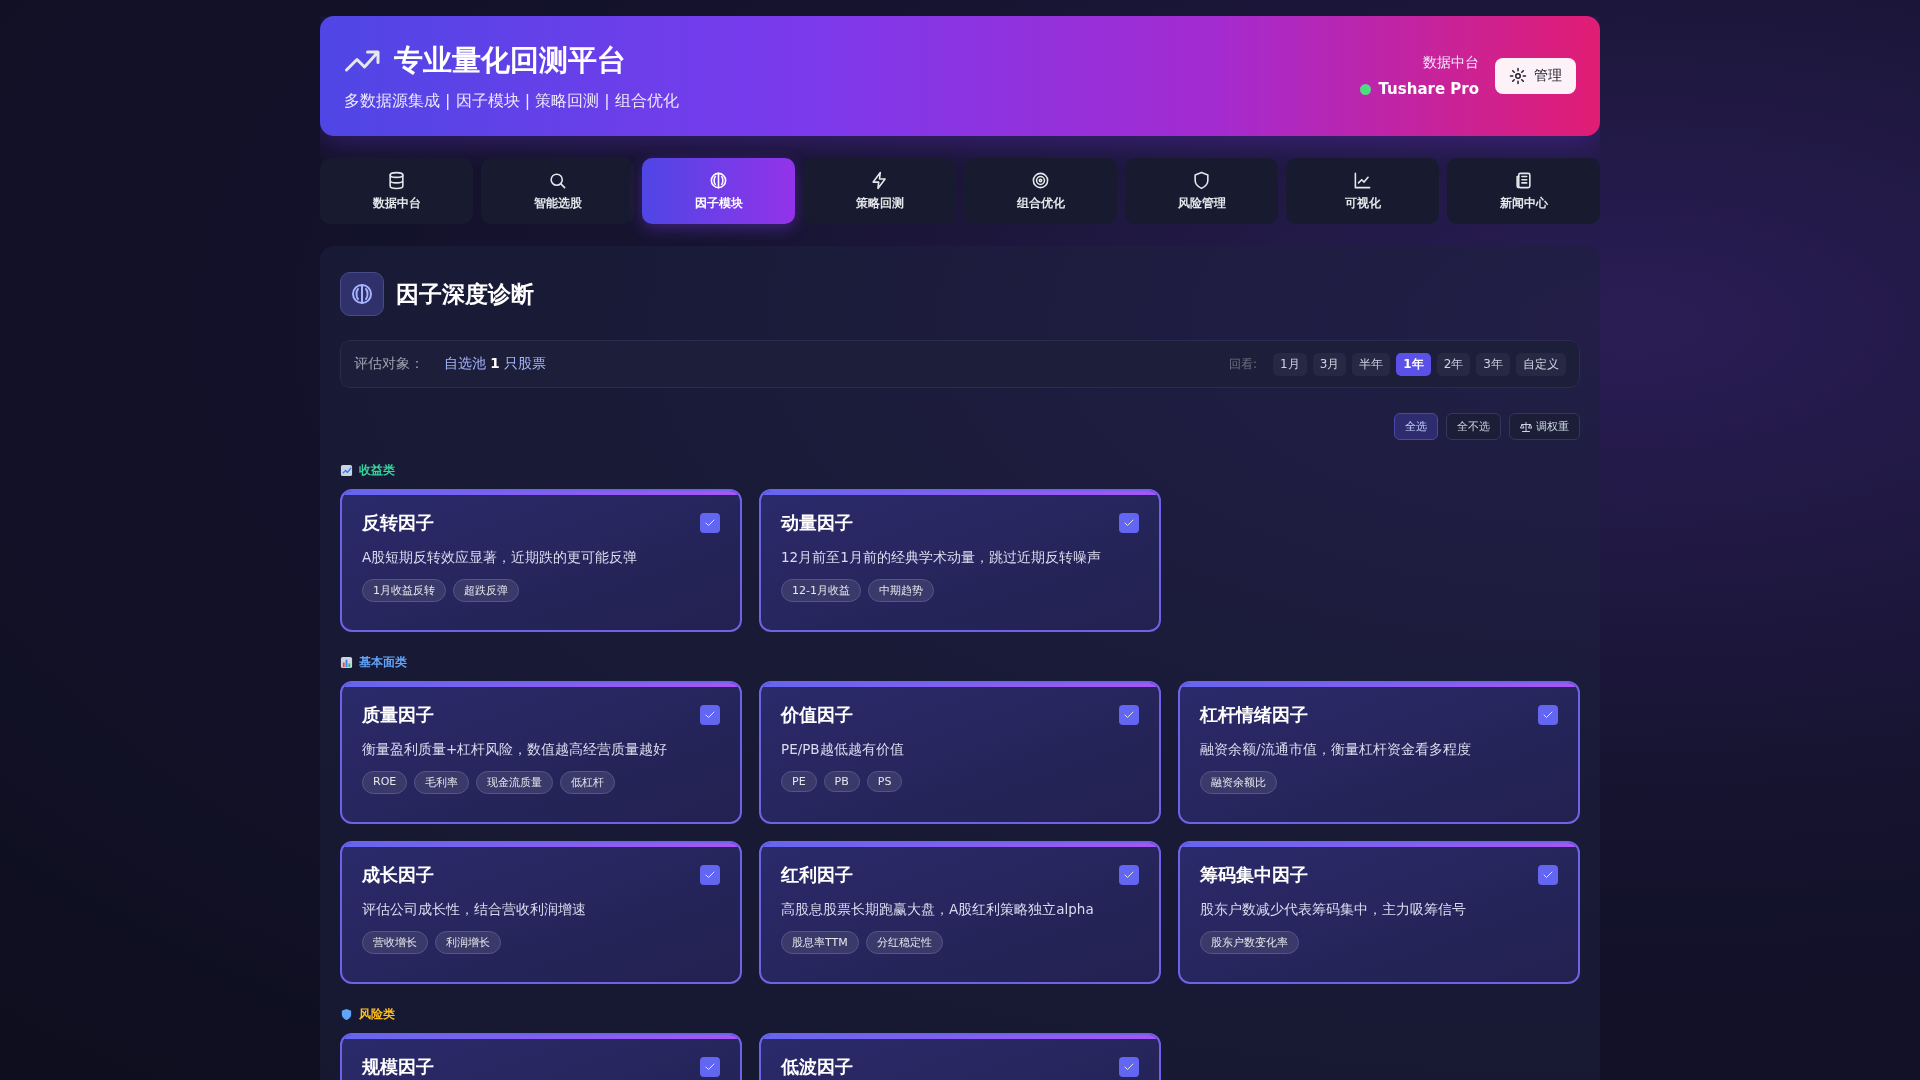 The width and height of the screenshot is (1920, 1080). What do you see at coordinates (1249, 942) in the screenshot?
I see `factor-tag: 股东户数变化率` at bounding box center [1249, 942].